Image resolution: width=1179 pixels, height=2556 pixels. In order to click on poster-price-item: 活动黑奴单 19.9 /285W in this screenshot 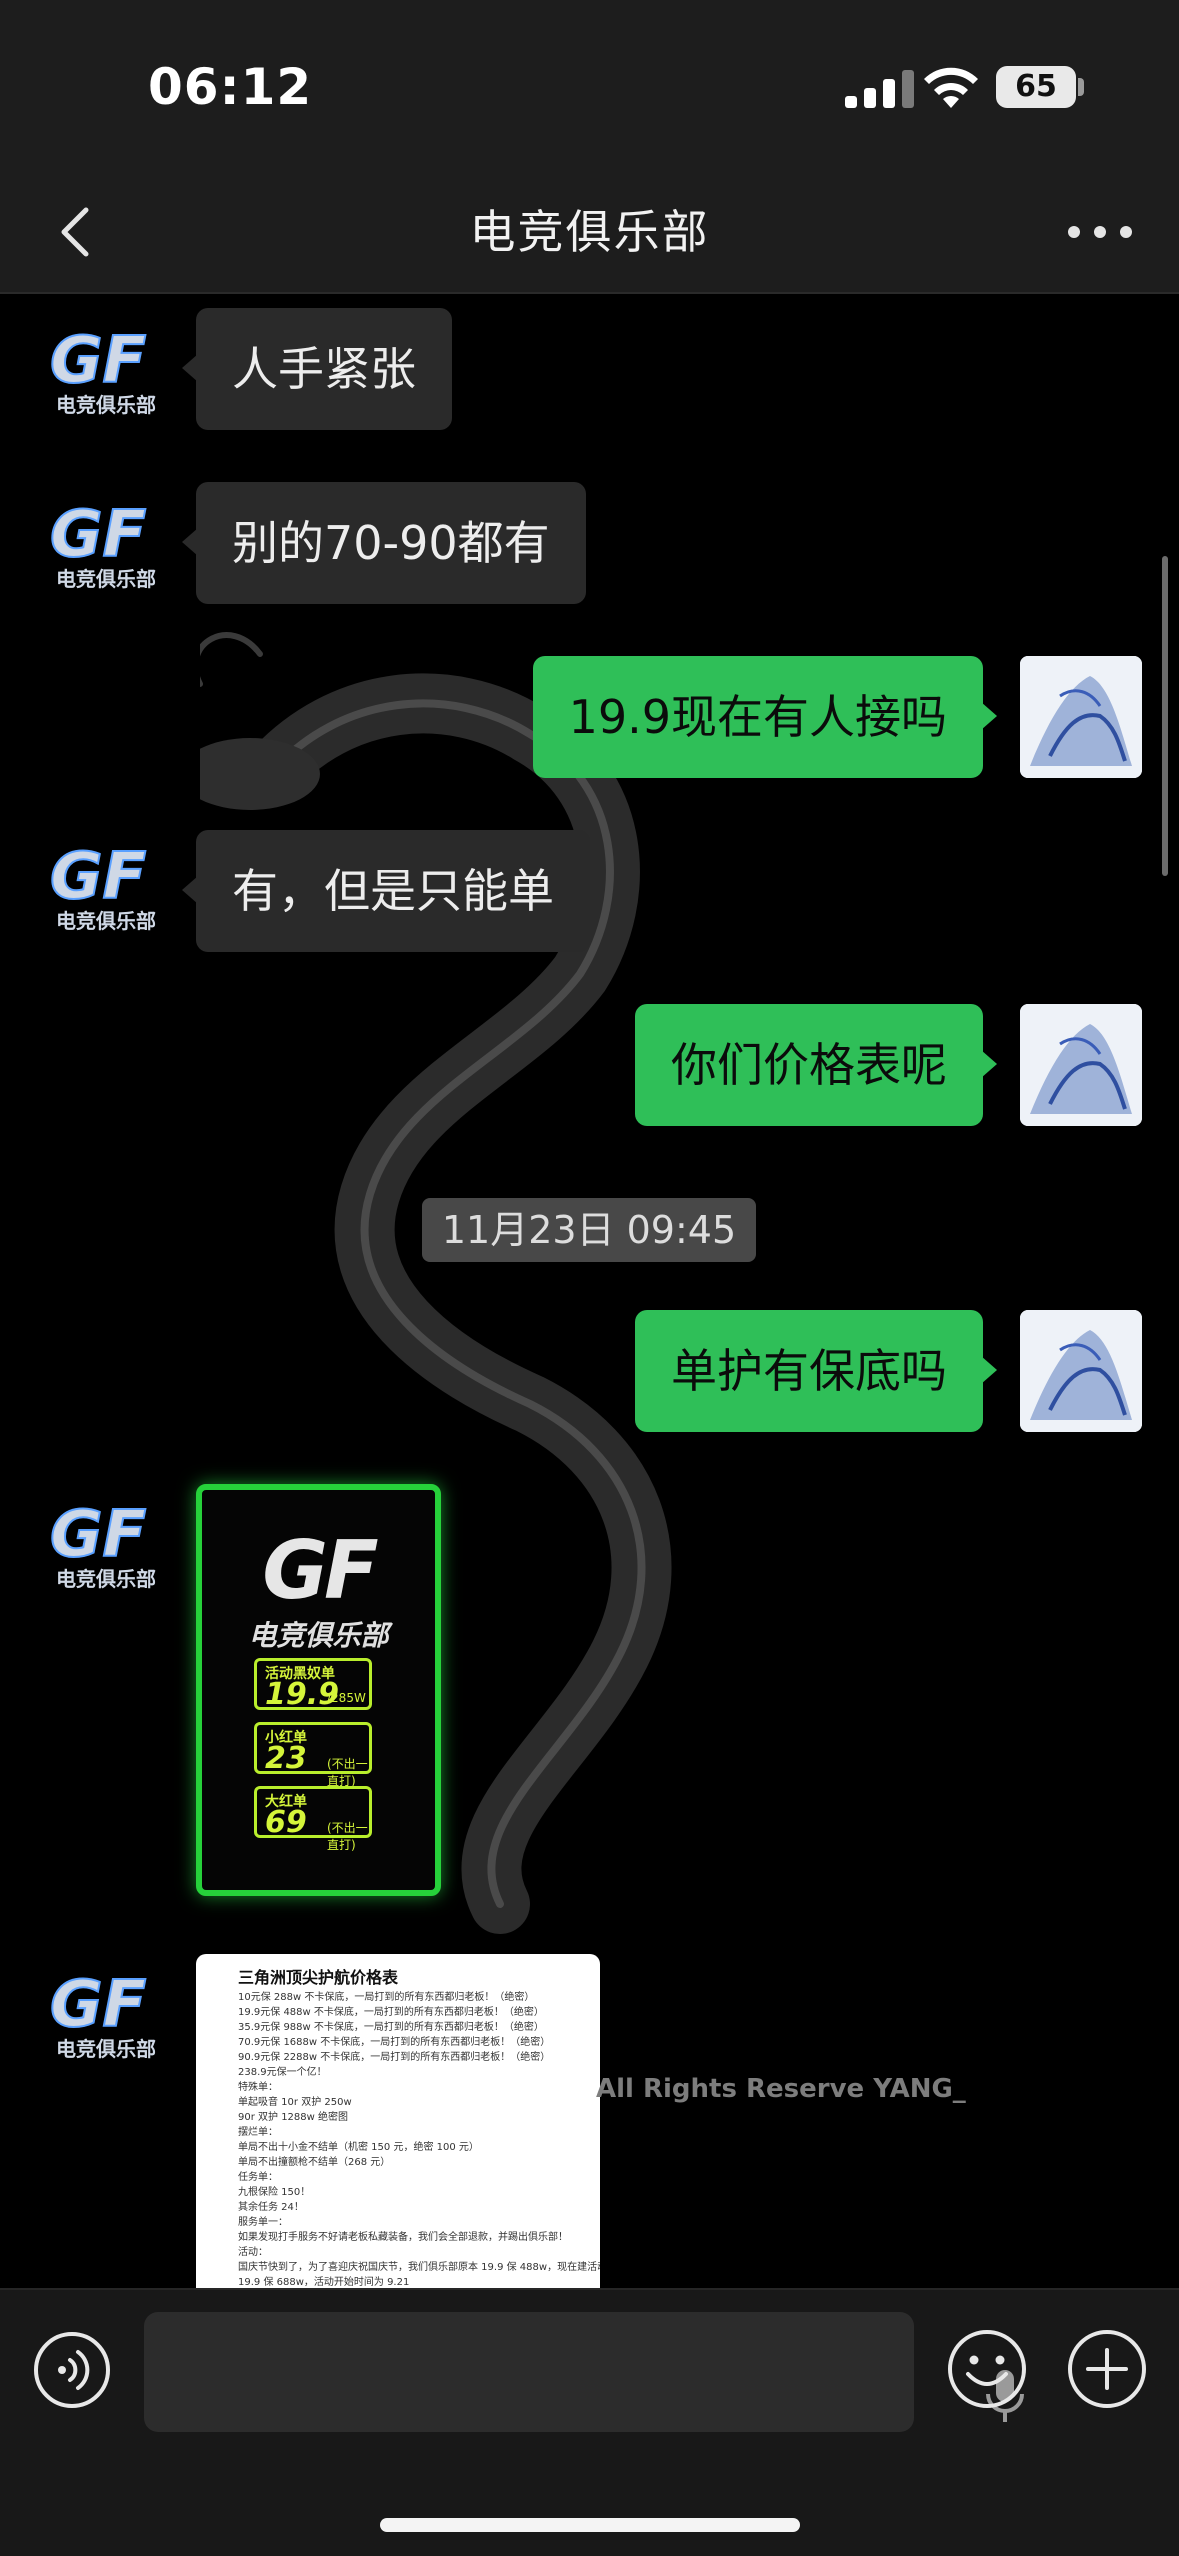, I will do `click(313, 1685)`.